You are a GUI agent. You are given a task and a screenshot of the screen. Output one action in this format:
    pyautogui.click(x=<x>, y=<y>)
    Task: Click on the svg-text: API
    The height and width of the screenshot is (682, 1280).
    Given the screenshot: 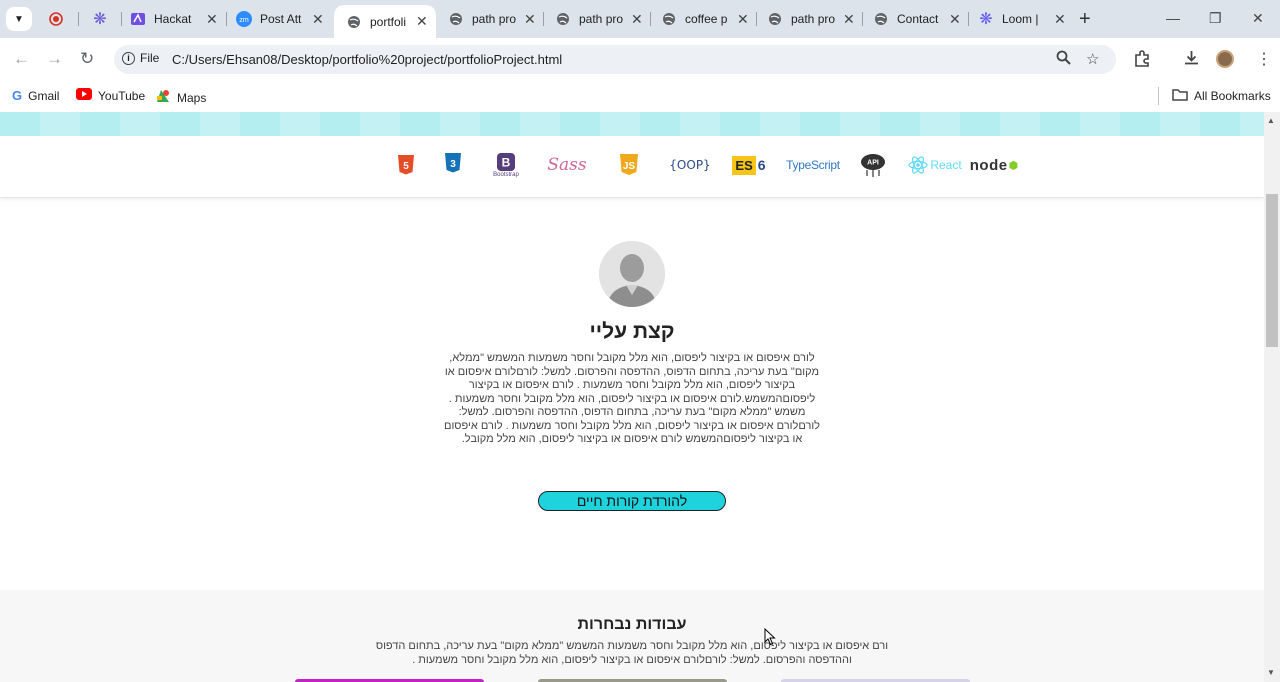 What is the action you would take?
    pyautogui.click(x=873, y=163)
    